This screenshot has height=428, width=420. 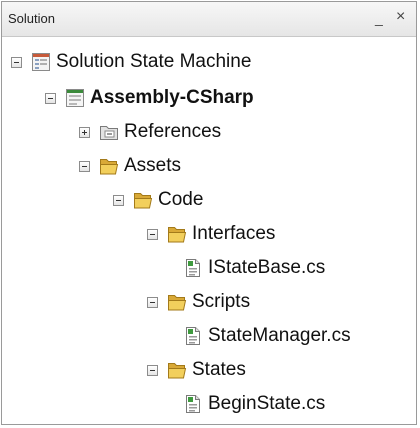 What do you see at coordinates (153, 165) in the screenshot?
I see `tree-item-label: Assets` at bounding box center [153, 165].